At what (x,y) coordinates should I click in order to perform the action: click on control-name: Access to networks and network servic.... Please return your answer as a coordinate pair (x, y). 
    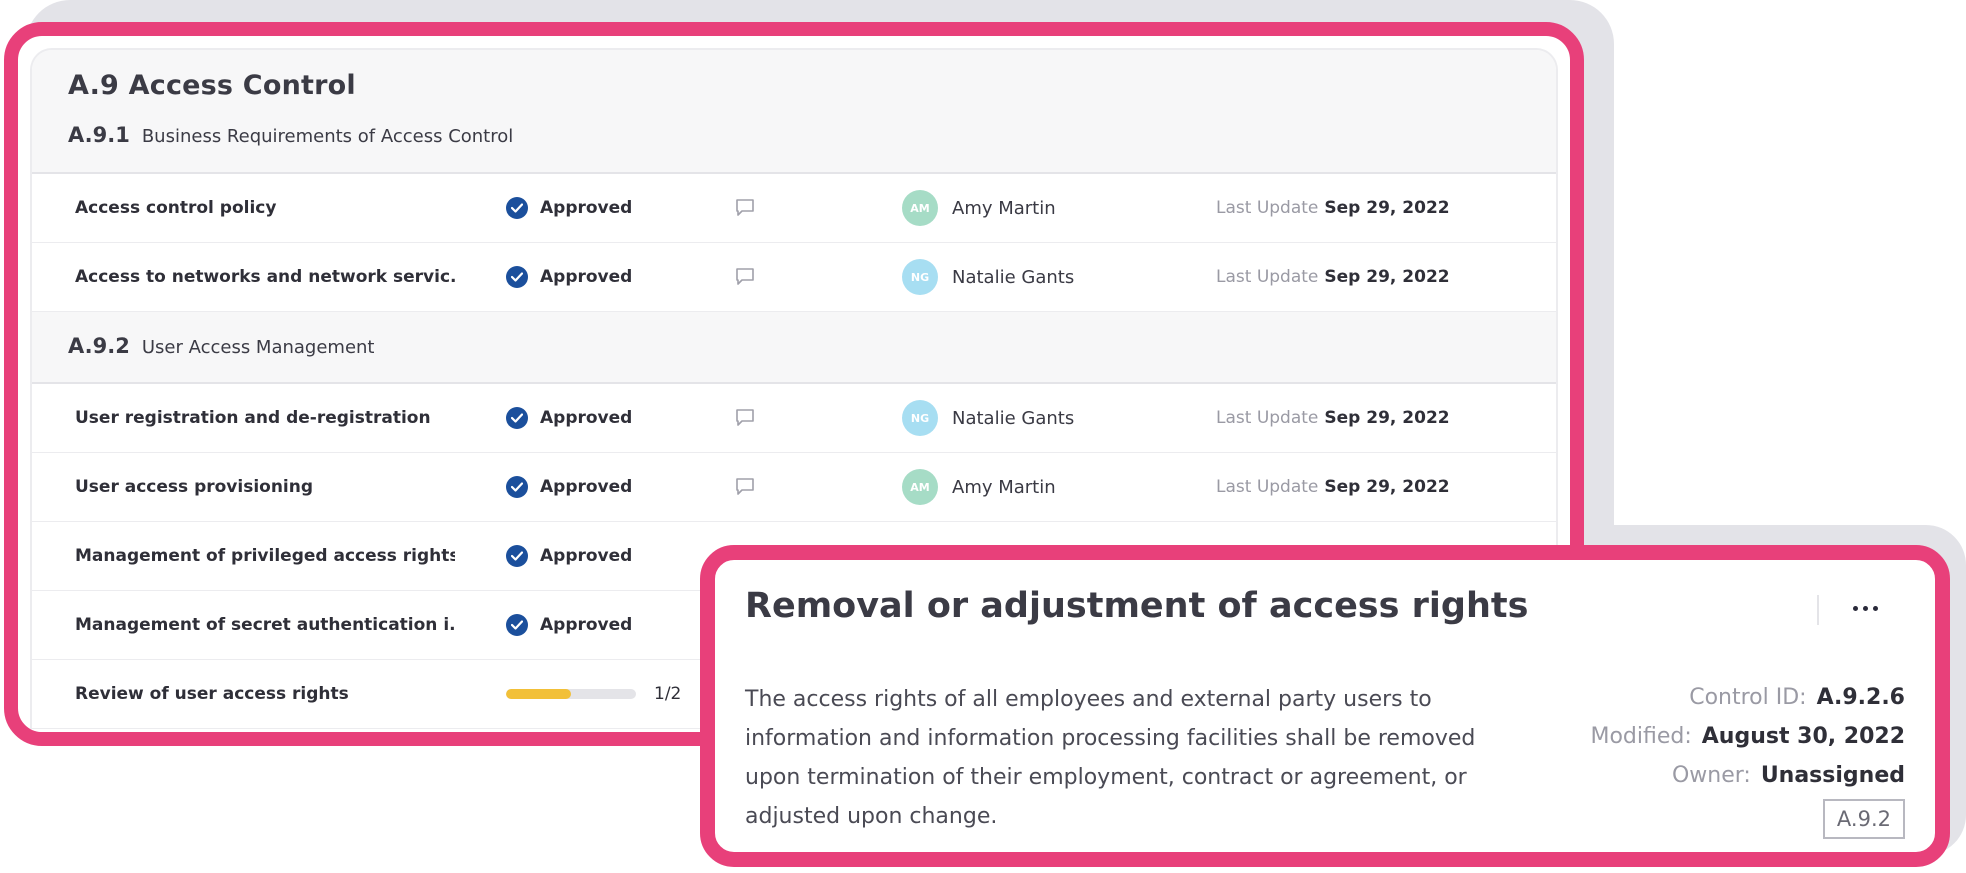
    Looking at the image, I should click on (265, 277).